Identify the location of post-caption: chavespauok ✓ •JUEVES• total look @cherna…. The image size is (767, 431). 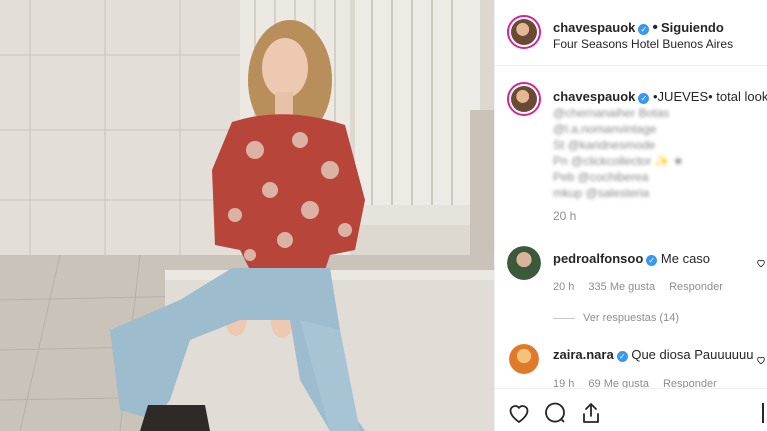
(631, 155).